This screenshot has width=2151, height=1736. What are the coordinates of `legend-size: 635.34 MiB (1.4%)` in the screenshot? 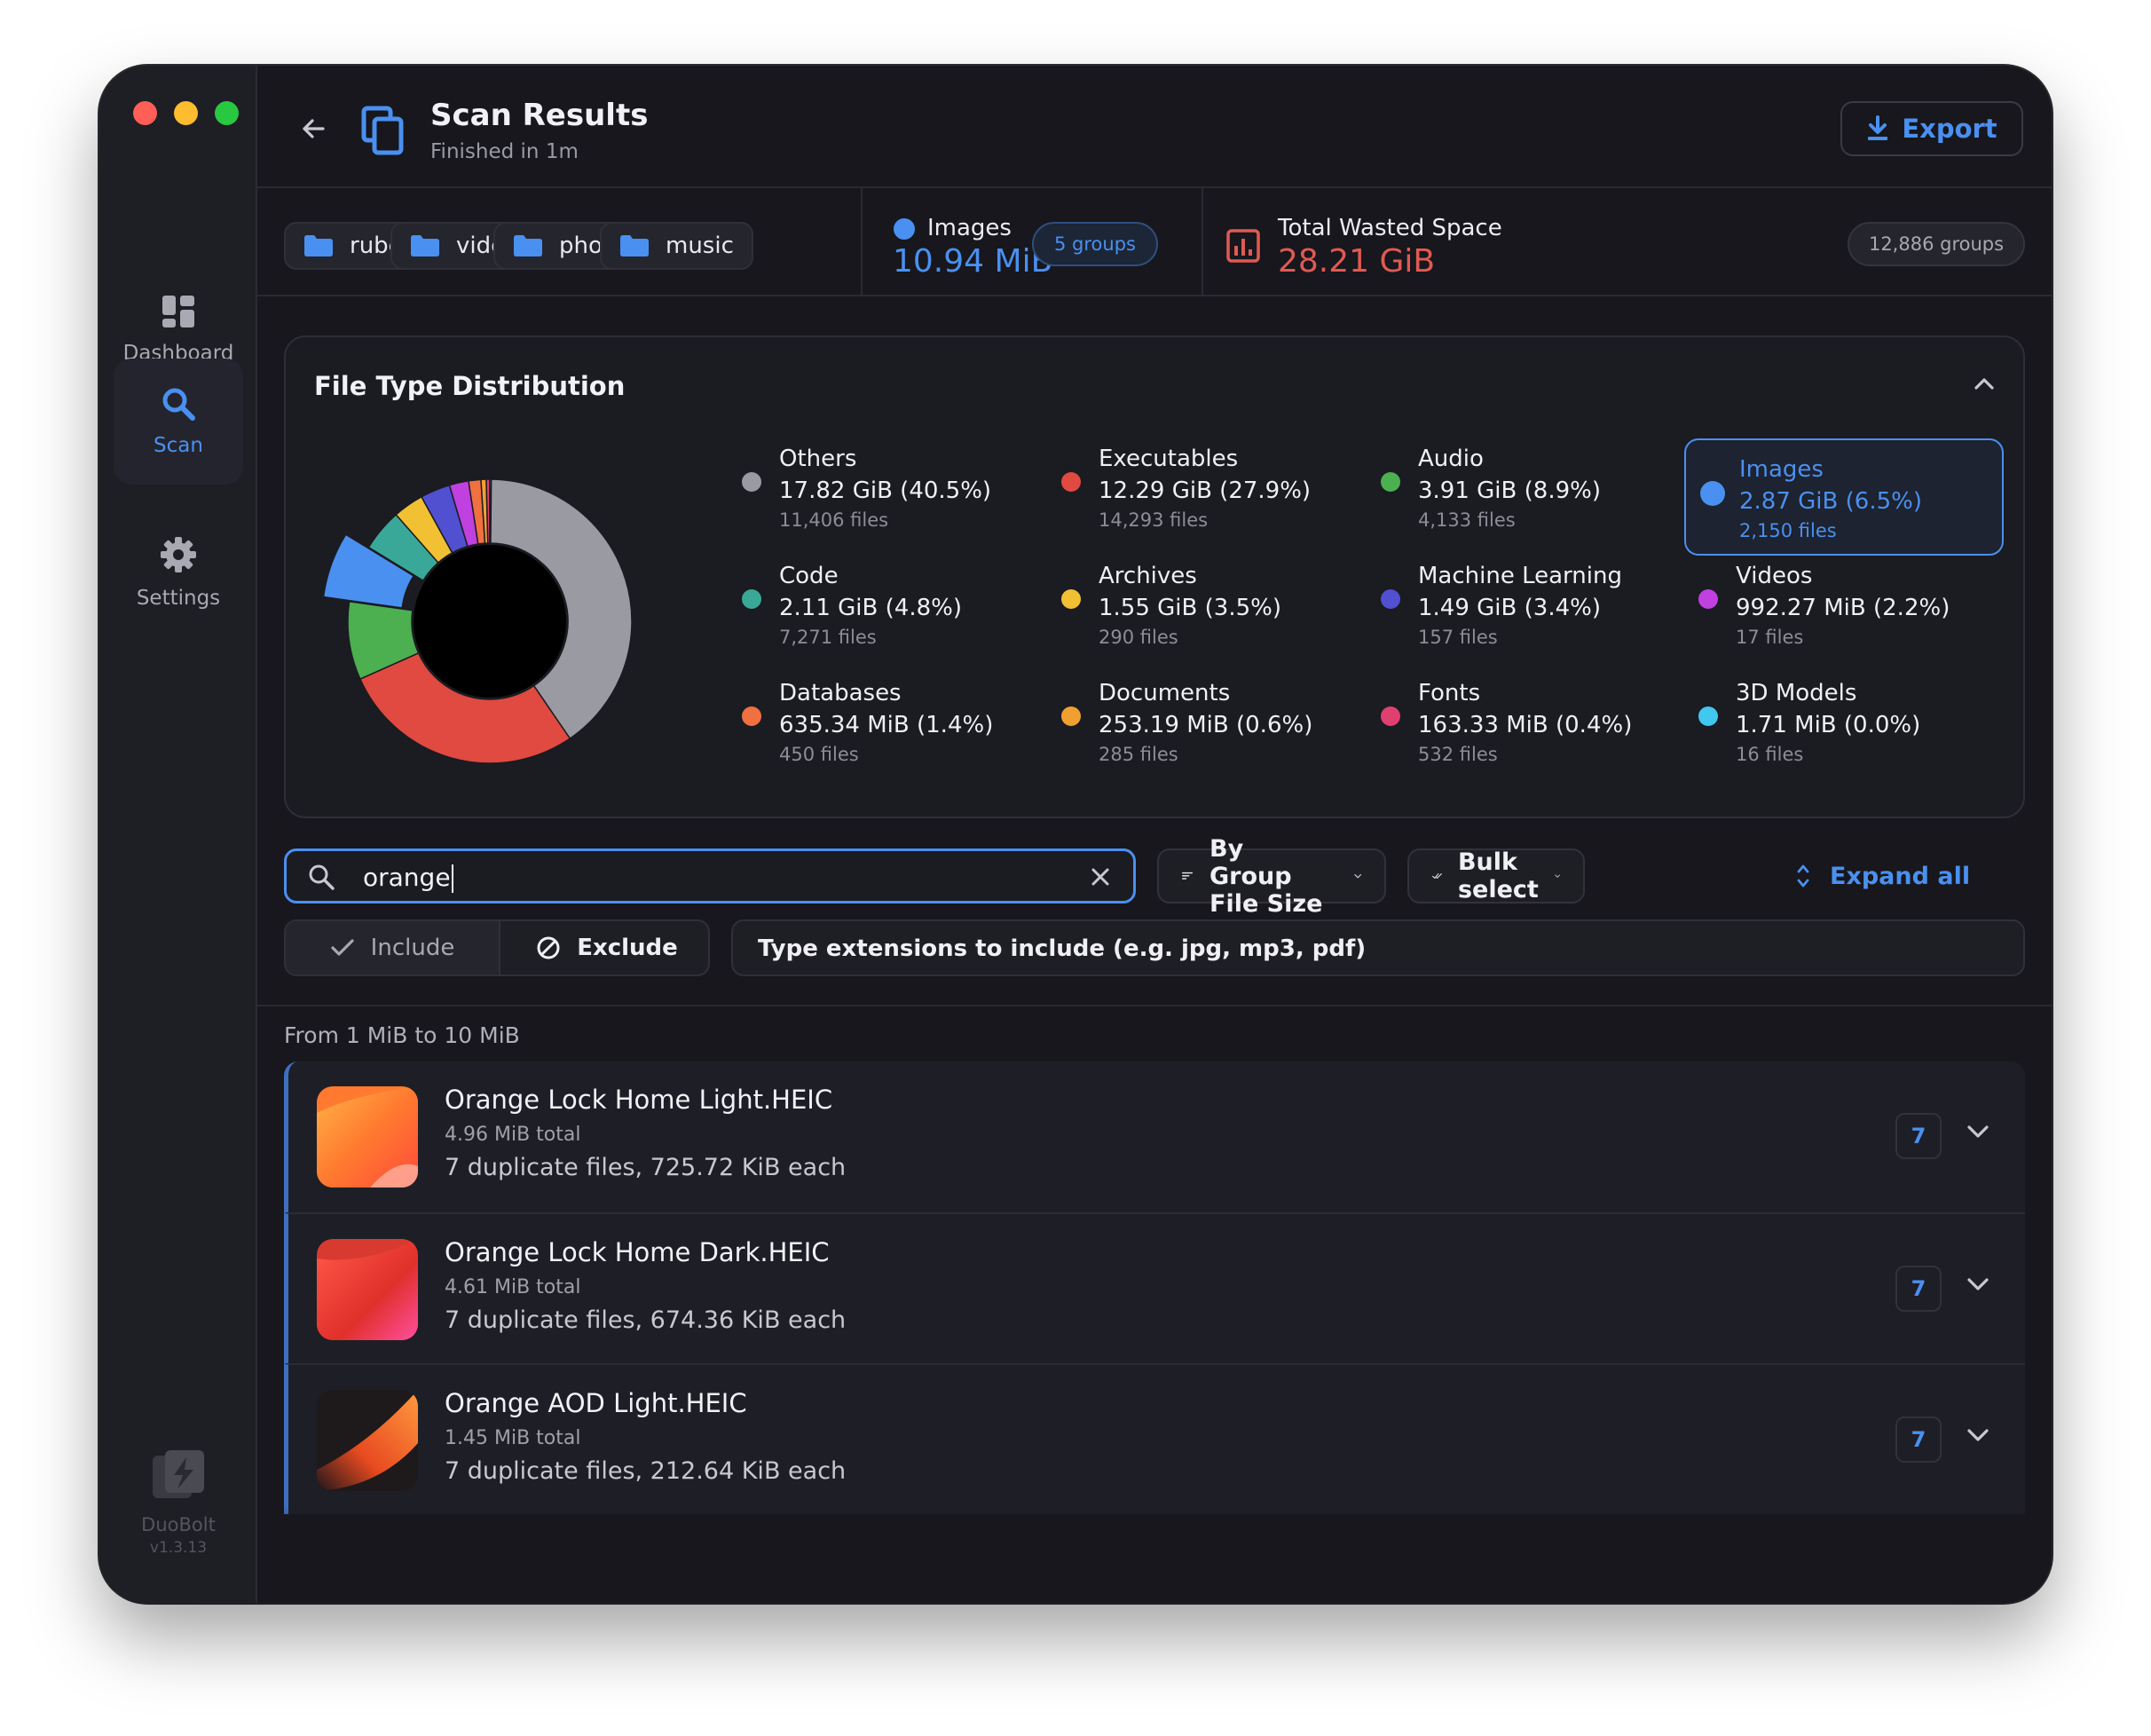 It's located at (886, 725).